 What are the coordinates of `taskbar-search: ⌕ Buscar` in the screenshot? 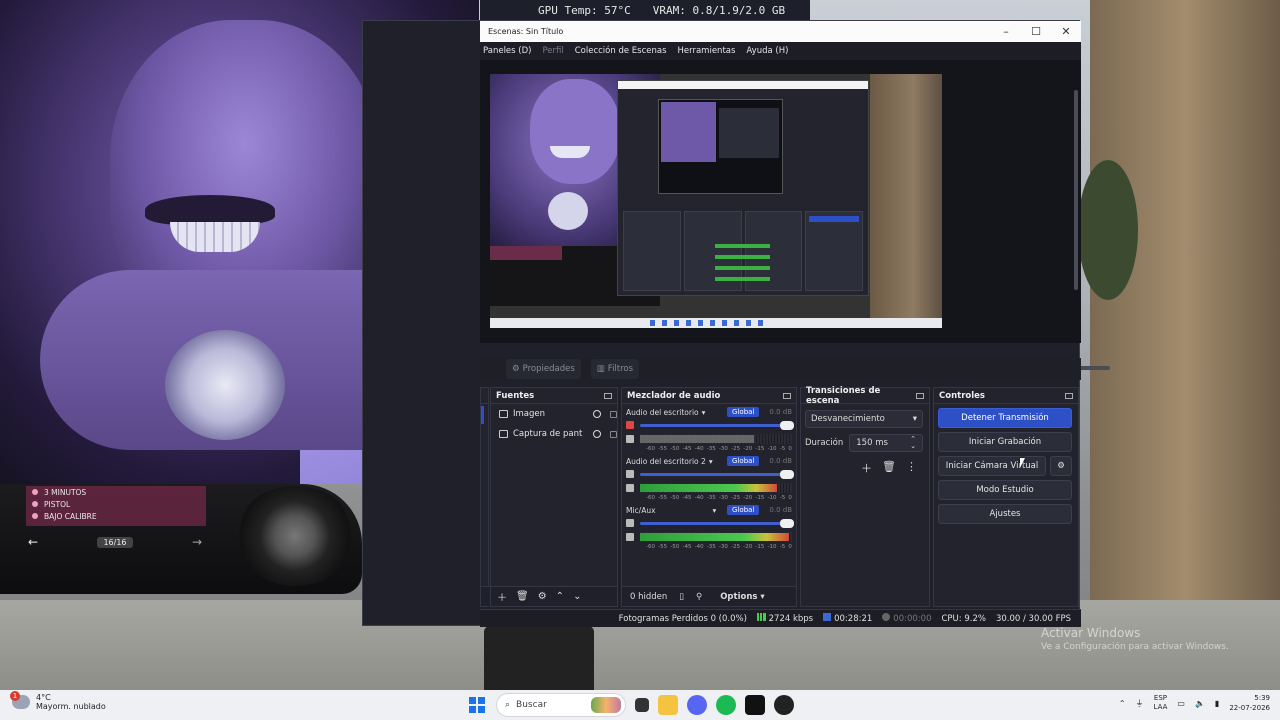 It's located at (561, 705).